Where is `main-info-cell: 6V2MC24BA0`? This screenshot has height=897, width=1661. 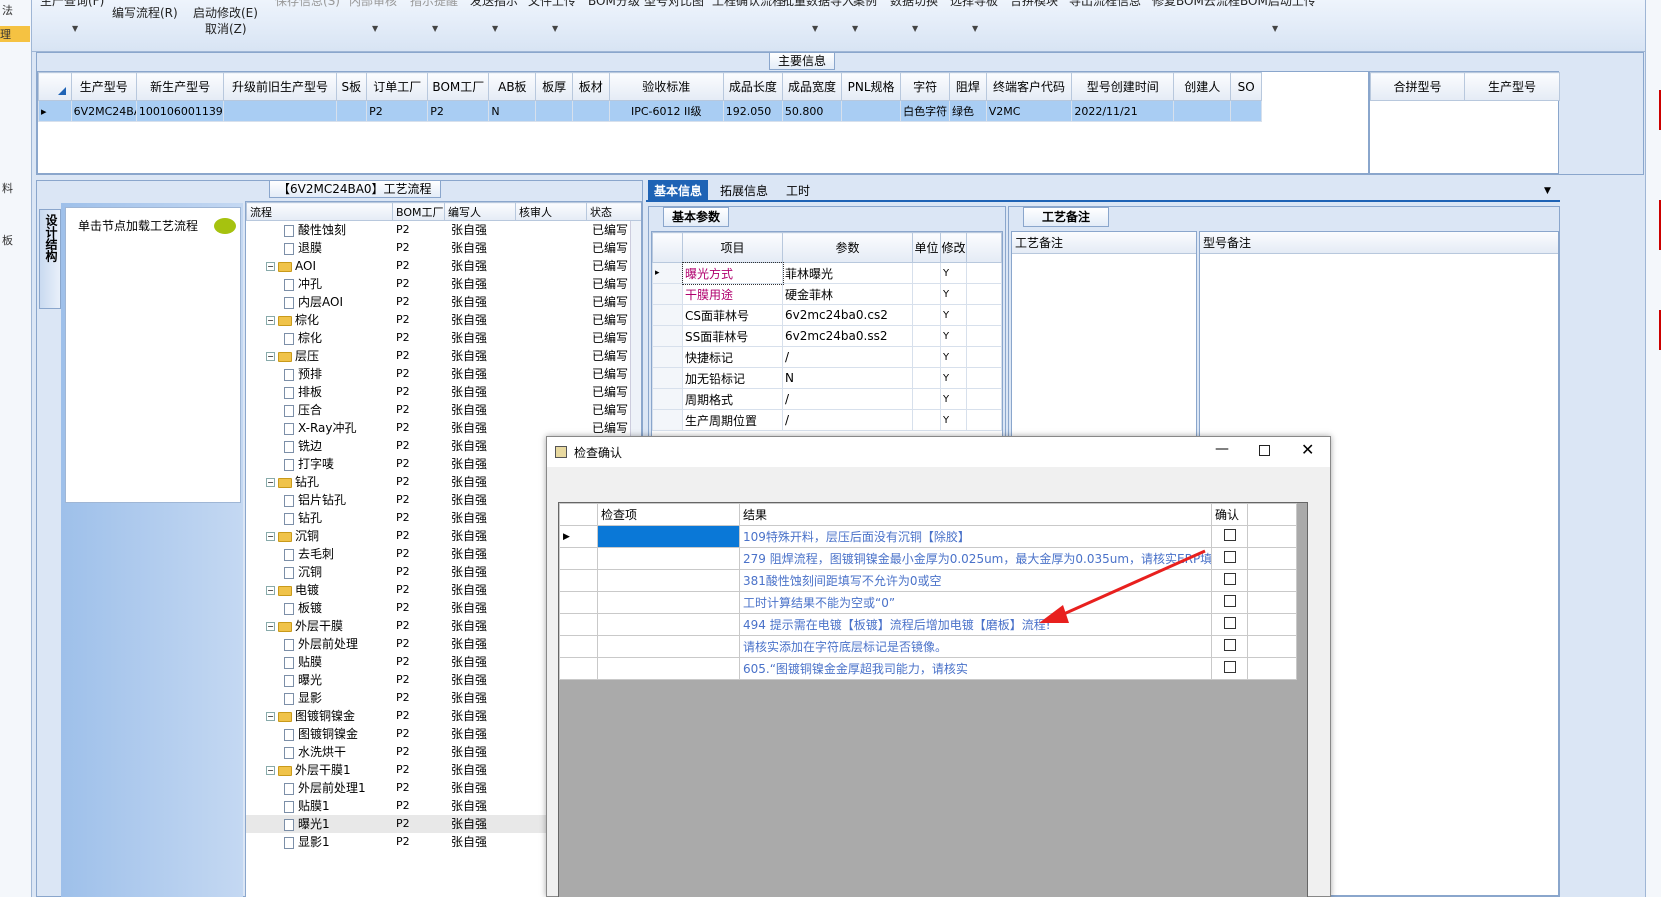
main-info-cell: 6V2MC24BA0 is located at coordinates (103, 111).